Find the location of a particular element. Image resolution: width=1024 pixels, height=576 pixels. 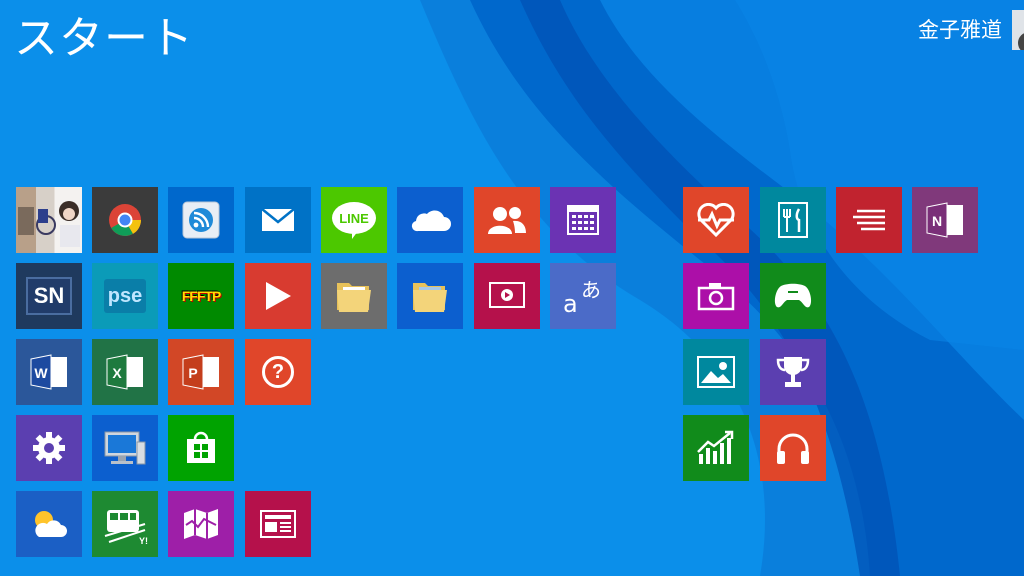

tile-onedrive is located at coordinates (430, 220).